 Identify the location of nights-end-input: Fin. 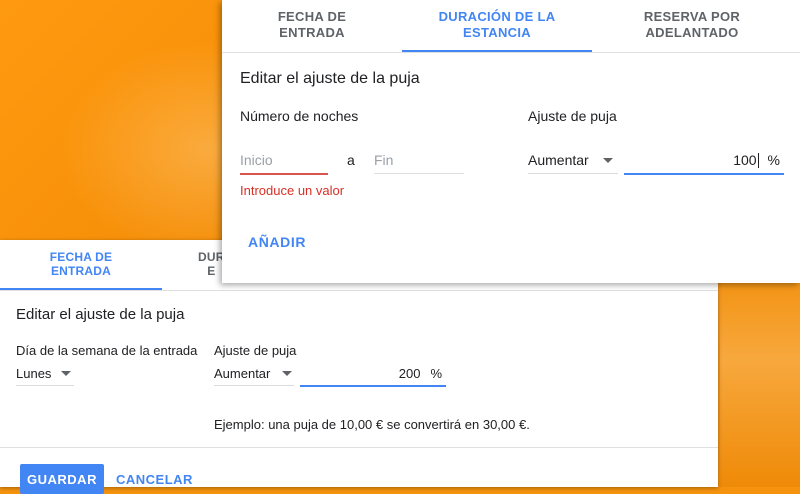
(419, 160).